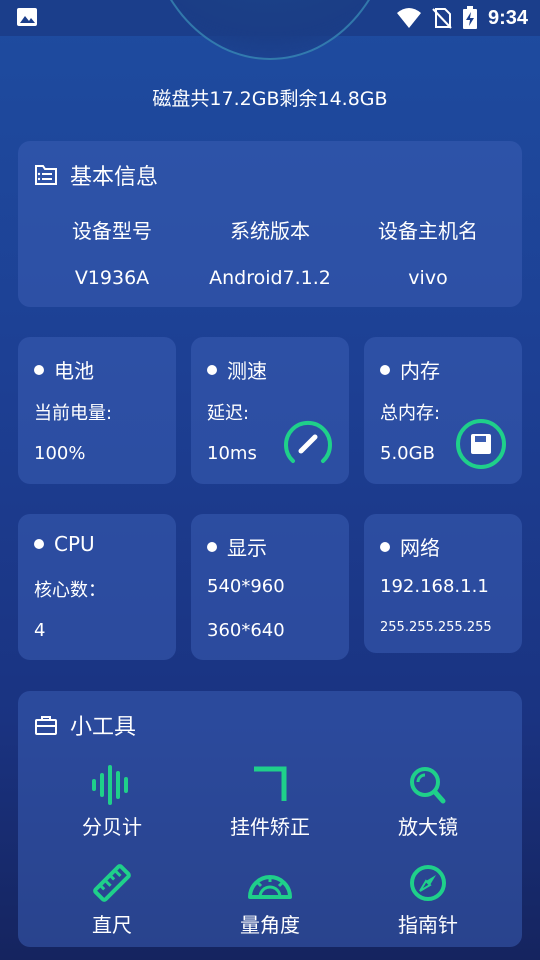  I want to click on tool-label: 直尺, so click(112, 925).